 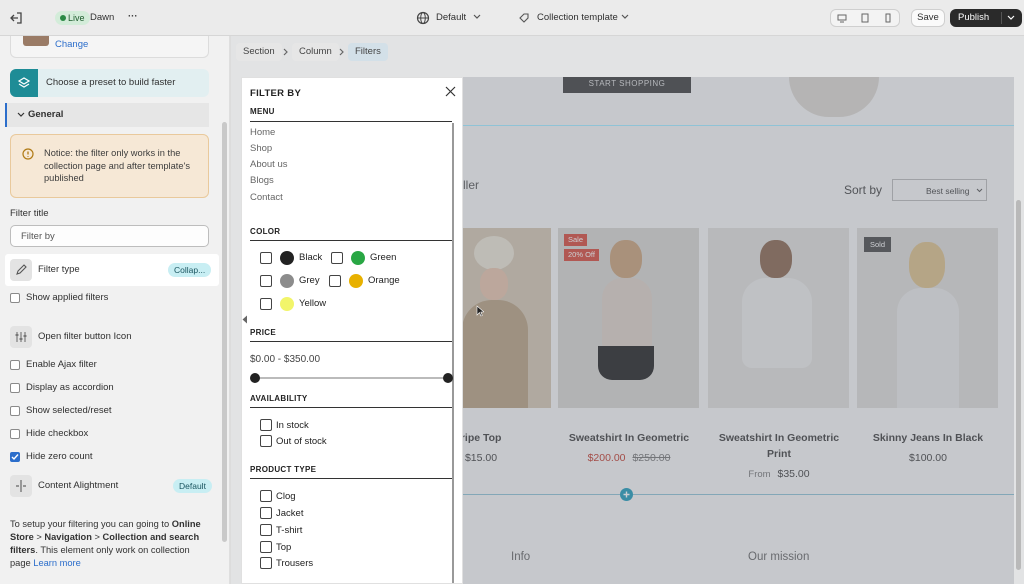 I want to click on in-stock-checkbox, so click(x=266, y=425).